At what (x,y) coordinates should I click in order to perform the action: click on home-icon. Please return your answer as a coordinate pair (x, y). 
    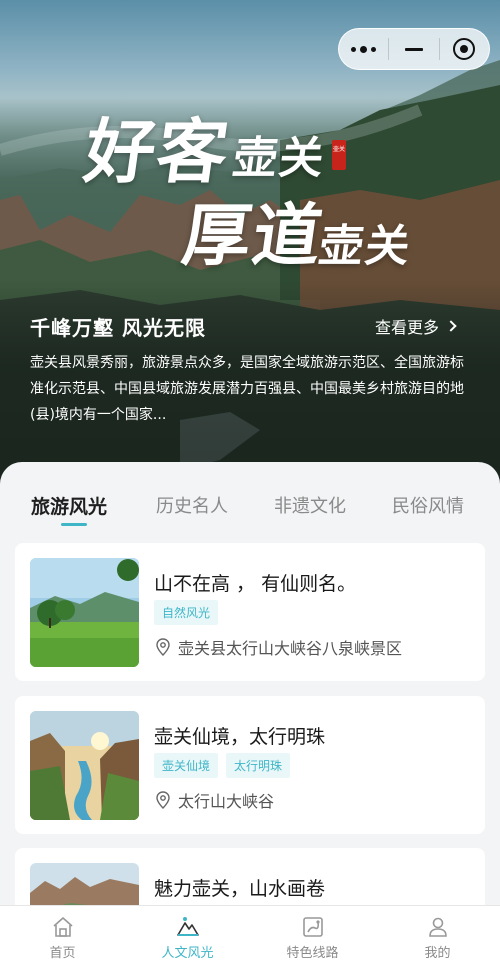
    Looking at the image, I should click on (62, 927).